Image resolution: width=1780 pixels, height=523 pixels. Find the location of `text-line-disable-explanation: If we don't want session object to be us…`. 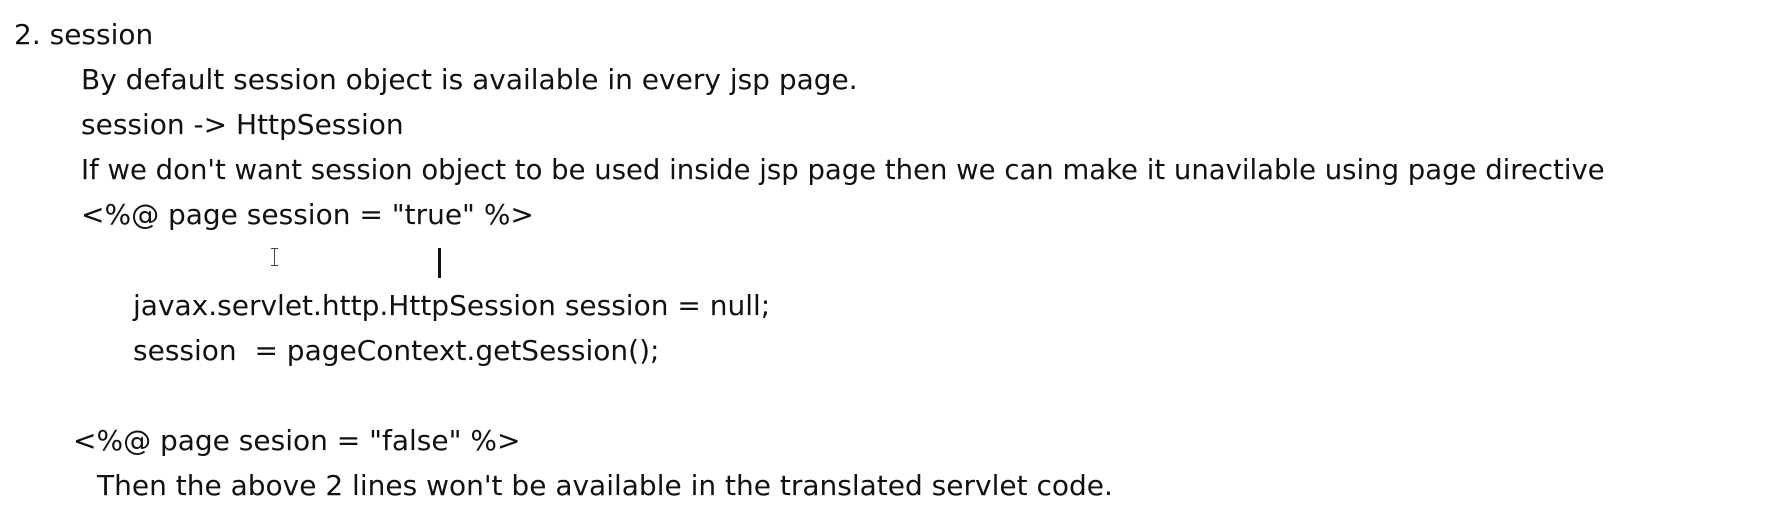

text-line-disable-explanation: If we don't want session object to be us… is located at coordinates (843, 170).